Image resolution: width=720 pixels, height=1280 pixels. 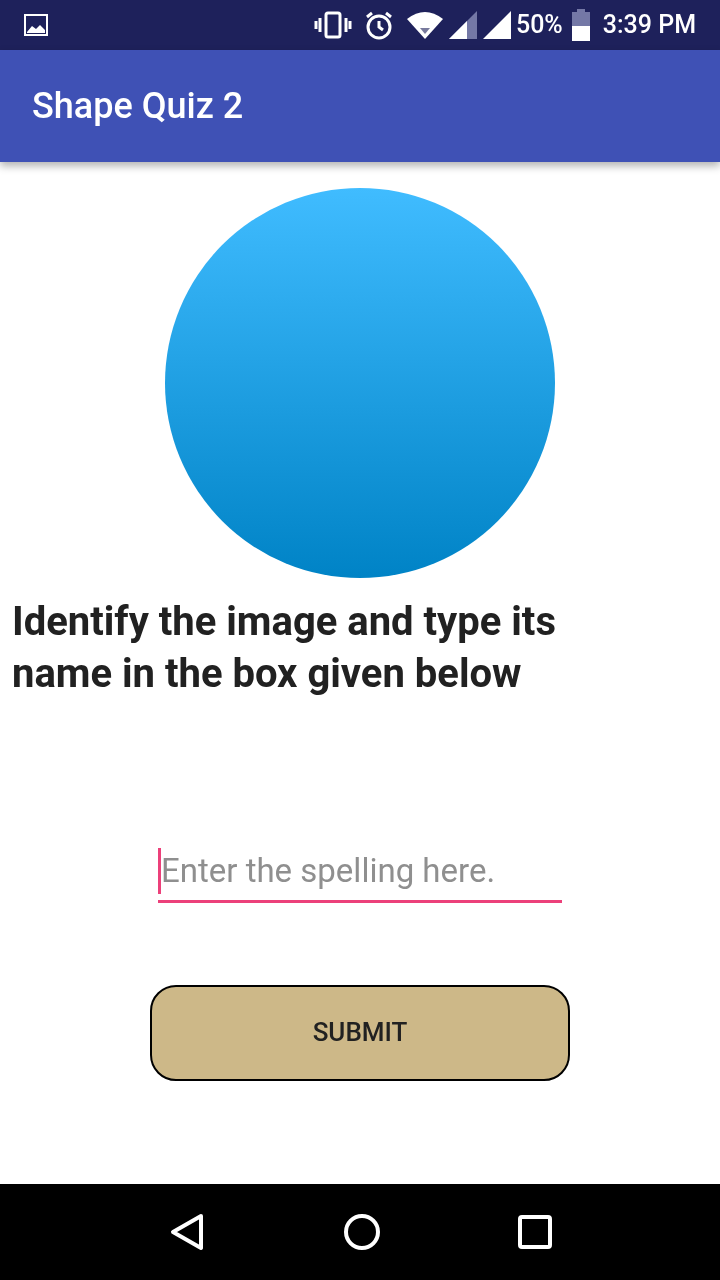 What do you see at coordinates (360, 1032) in the screenshot?
I see `submit-button: SUBMIT` at bounding box center [360, 1032].